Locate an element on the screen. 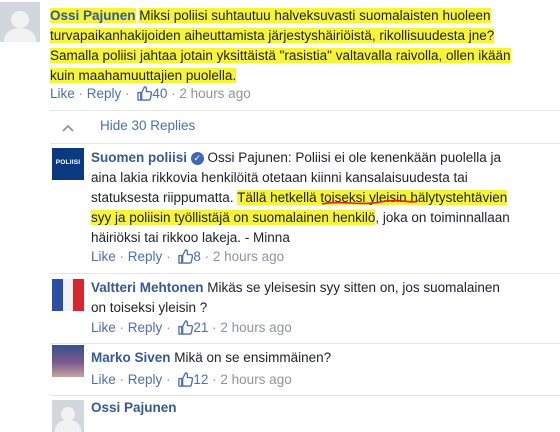 The image size is (560, 432). reply-text: : Poliisi ei ole kenenkään puolella ja is located at coordinates (394, 157).